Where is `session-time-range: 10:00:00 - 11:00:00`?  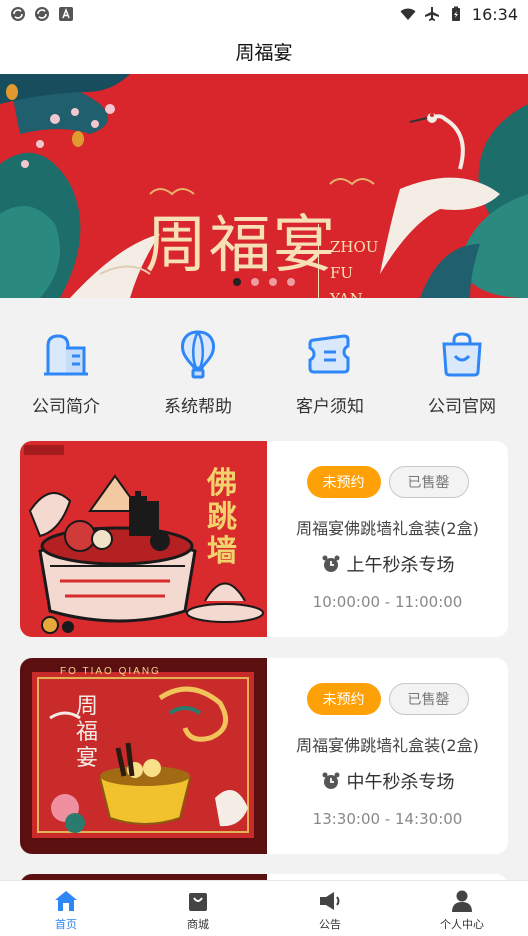
session-time-range: 10:00:00 - 11:00:00 is located at coordinates (387, 602).